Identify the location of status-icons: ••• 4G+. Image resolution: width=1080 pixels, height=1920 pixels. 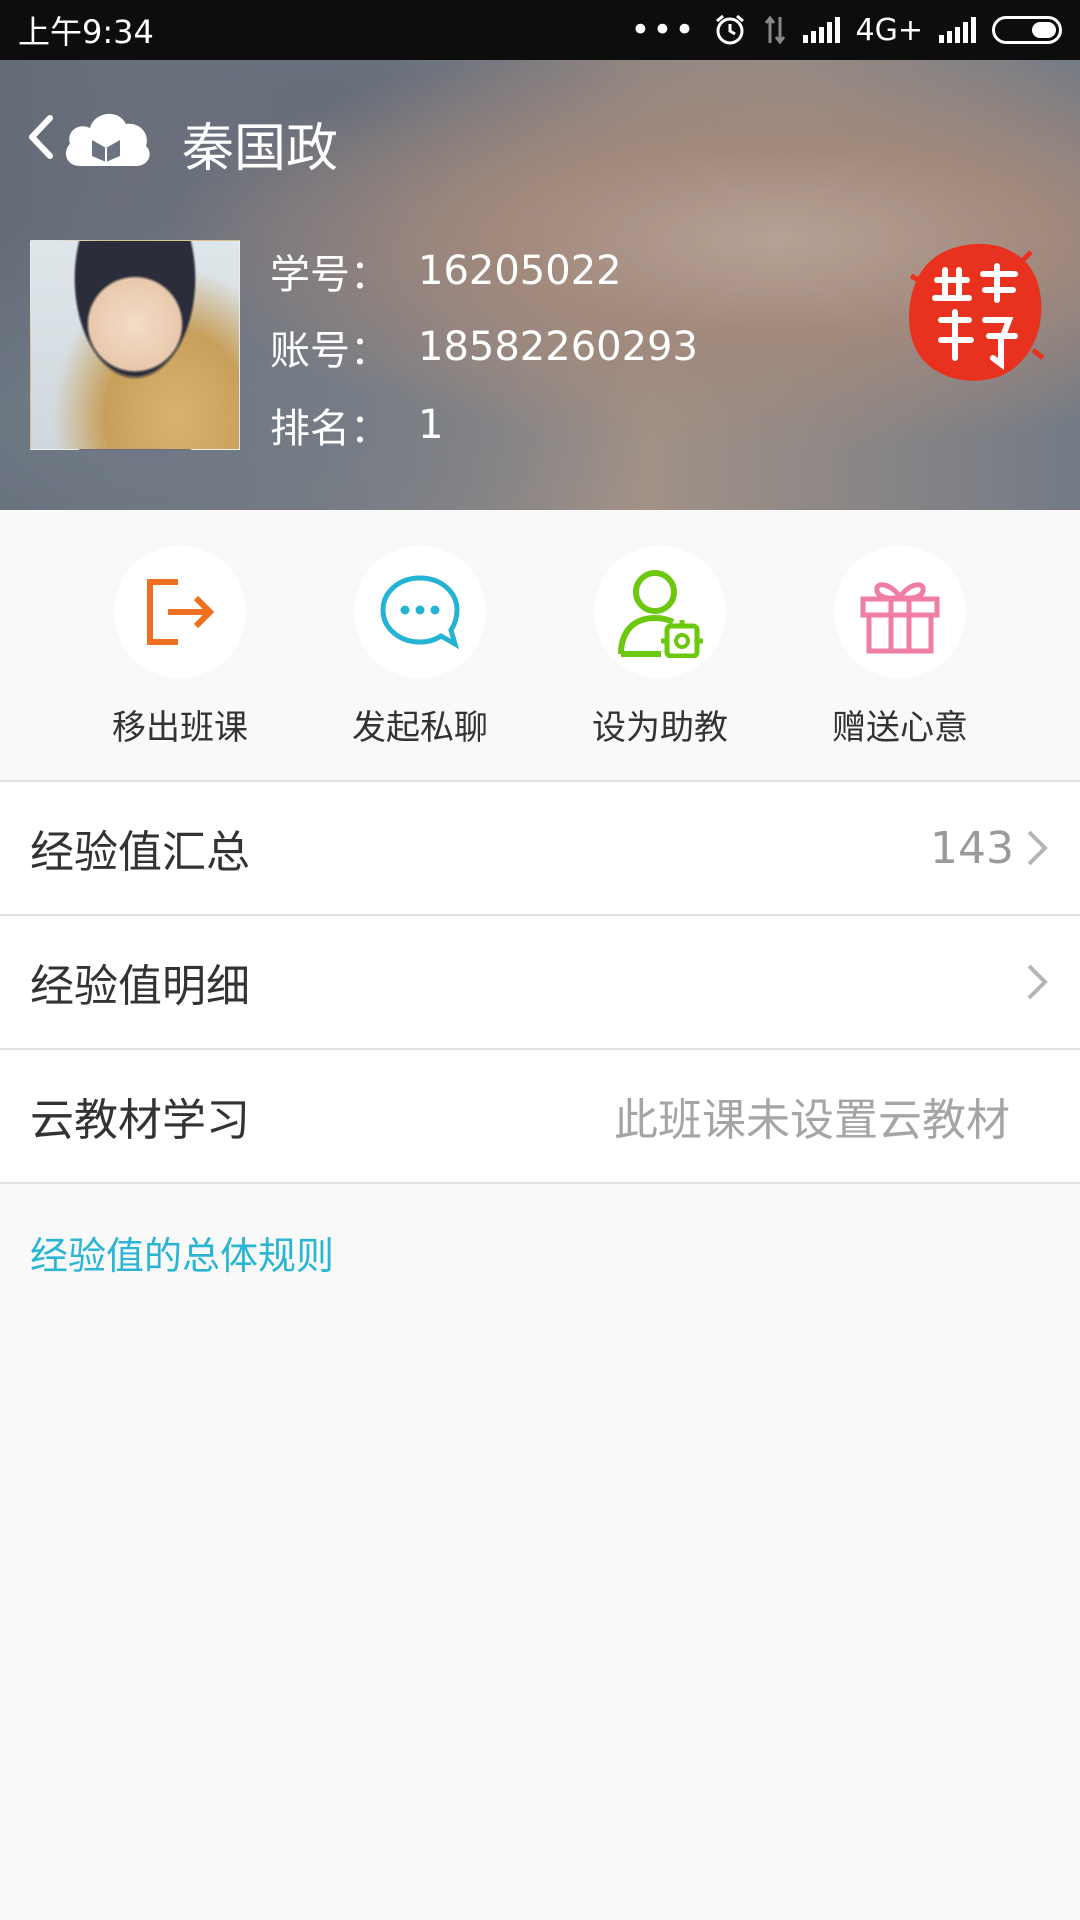
(846, 30).